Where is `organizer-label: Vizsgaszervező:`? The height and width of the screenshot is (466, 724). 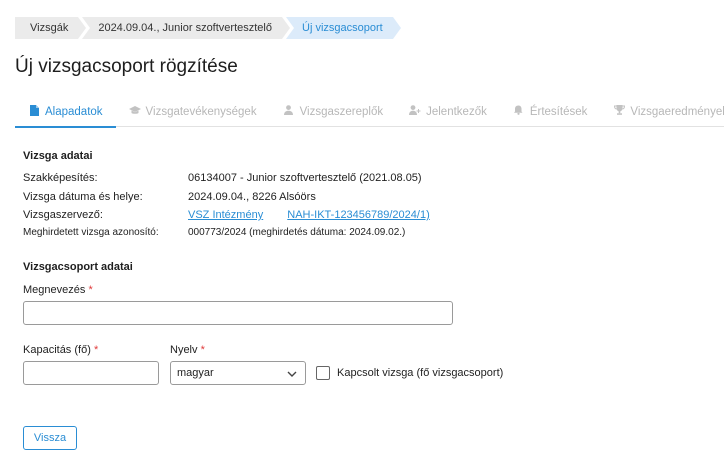
organizer-label: Vizsgaszervező: is located at coordinates (63, 215).